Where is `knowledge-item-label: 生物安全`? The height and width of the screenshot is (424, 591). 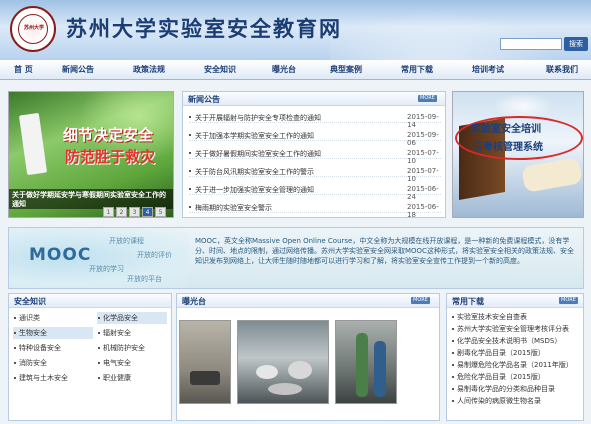
knowledge-item-label: 生物安全 is located at coordinates (33, 333).